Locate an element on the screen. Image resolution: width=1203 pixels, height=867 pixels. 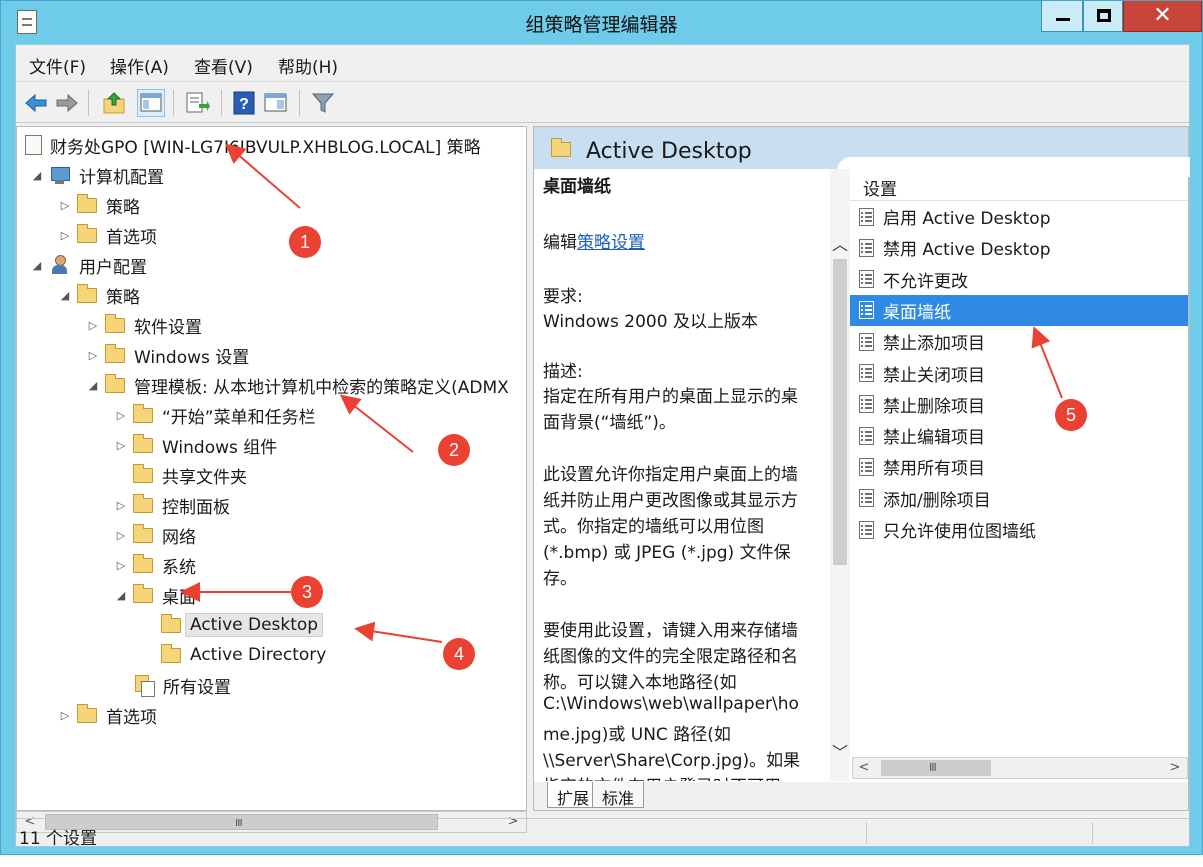
tree-node-label: 首选项 is located at coordinates (131, 237).